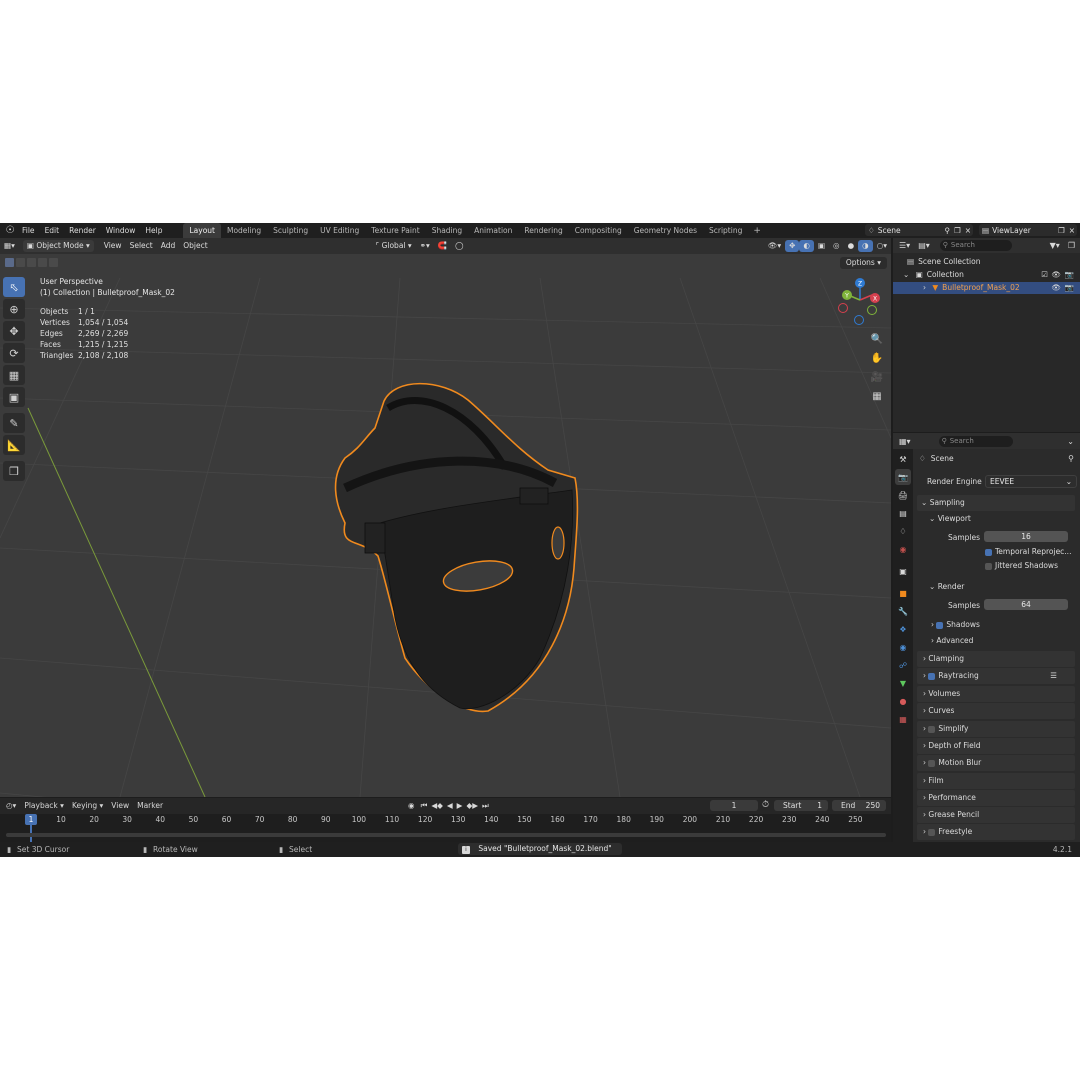 This screenshot has width=1080, height=1080. I want to click on clamping-panel: › Clamping, so click(996, 659).